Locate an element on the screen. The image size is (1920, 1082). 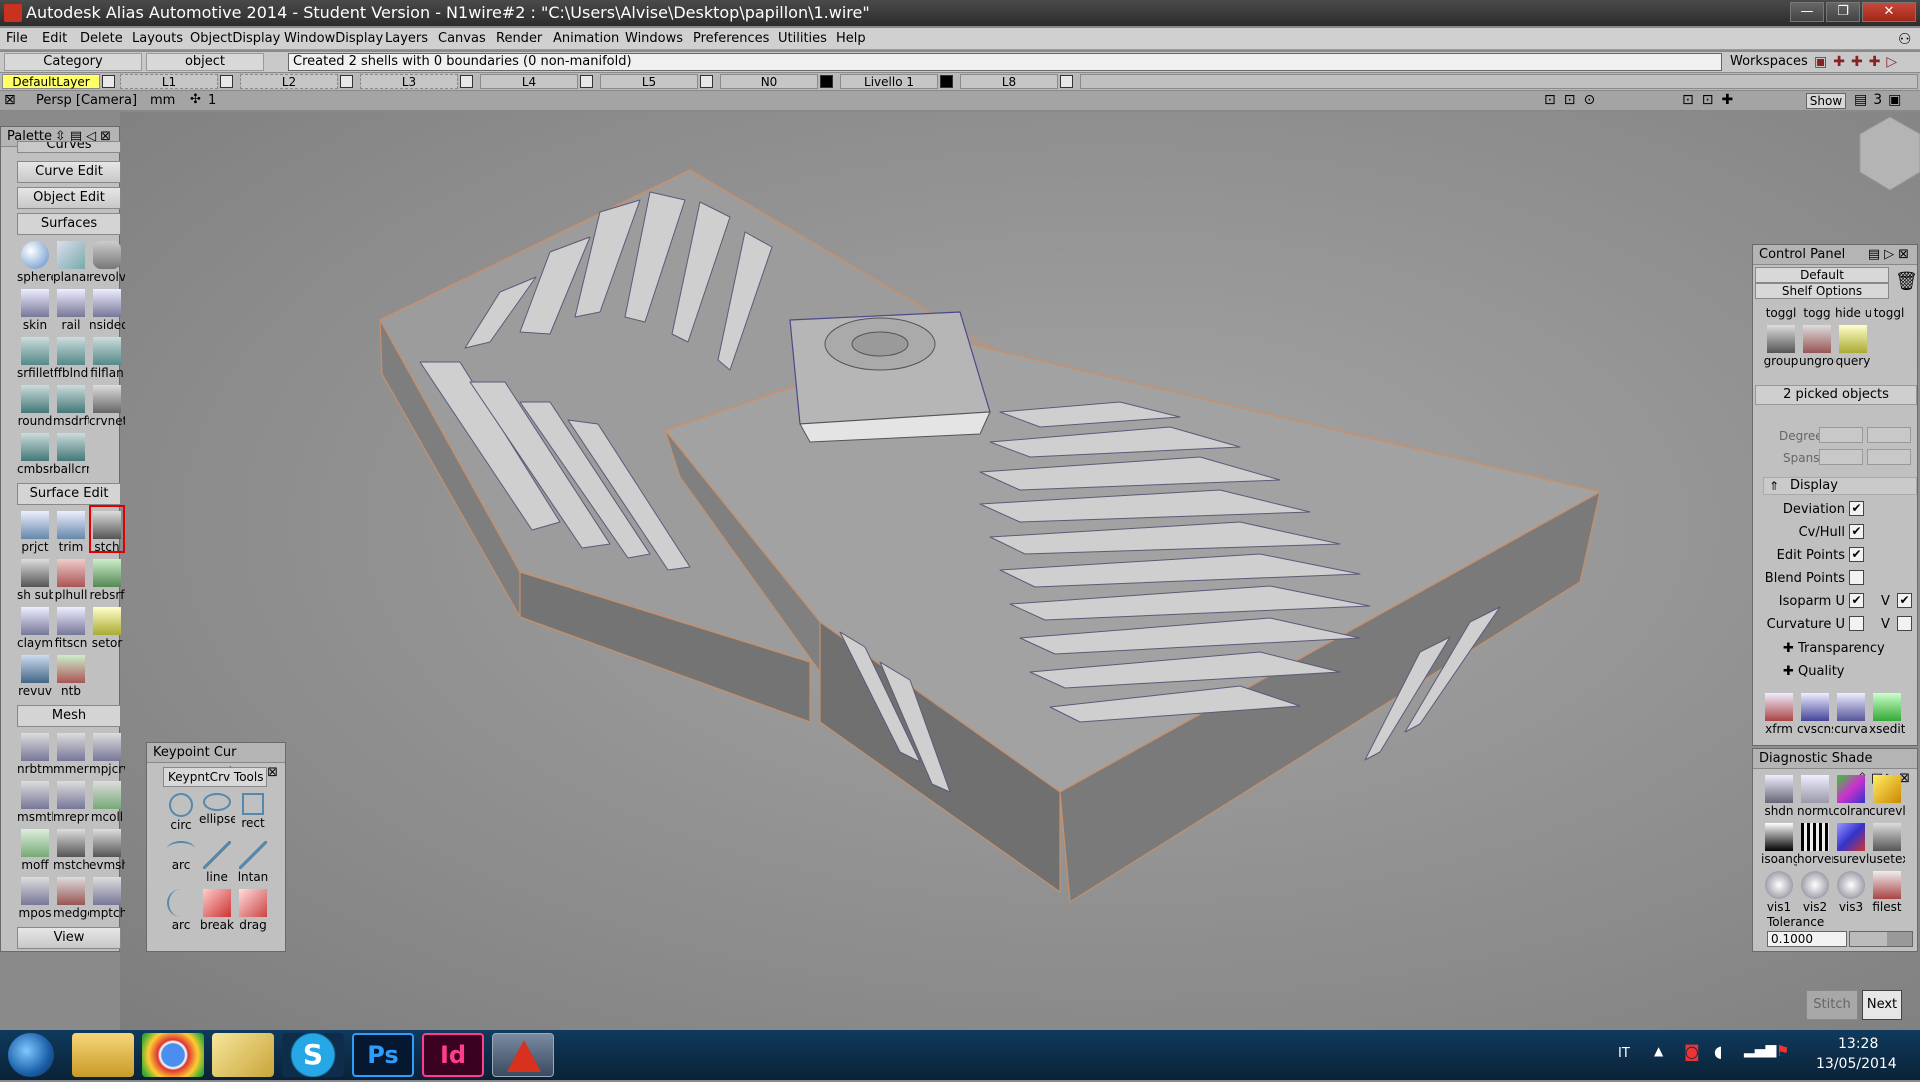
degree-field is located at coordinates (1841, 435).